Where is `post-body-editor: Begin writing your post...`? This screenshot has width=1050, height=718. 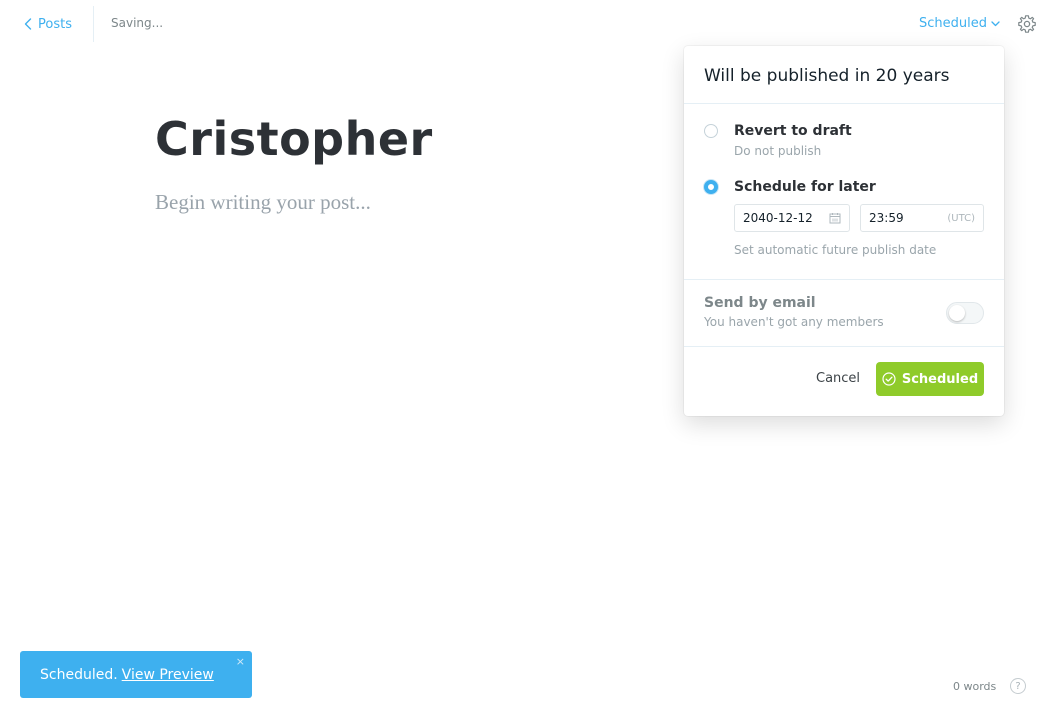 post-body-editor: Begin writing your post... is located at coordinates (263, 202).